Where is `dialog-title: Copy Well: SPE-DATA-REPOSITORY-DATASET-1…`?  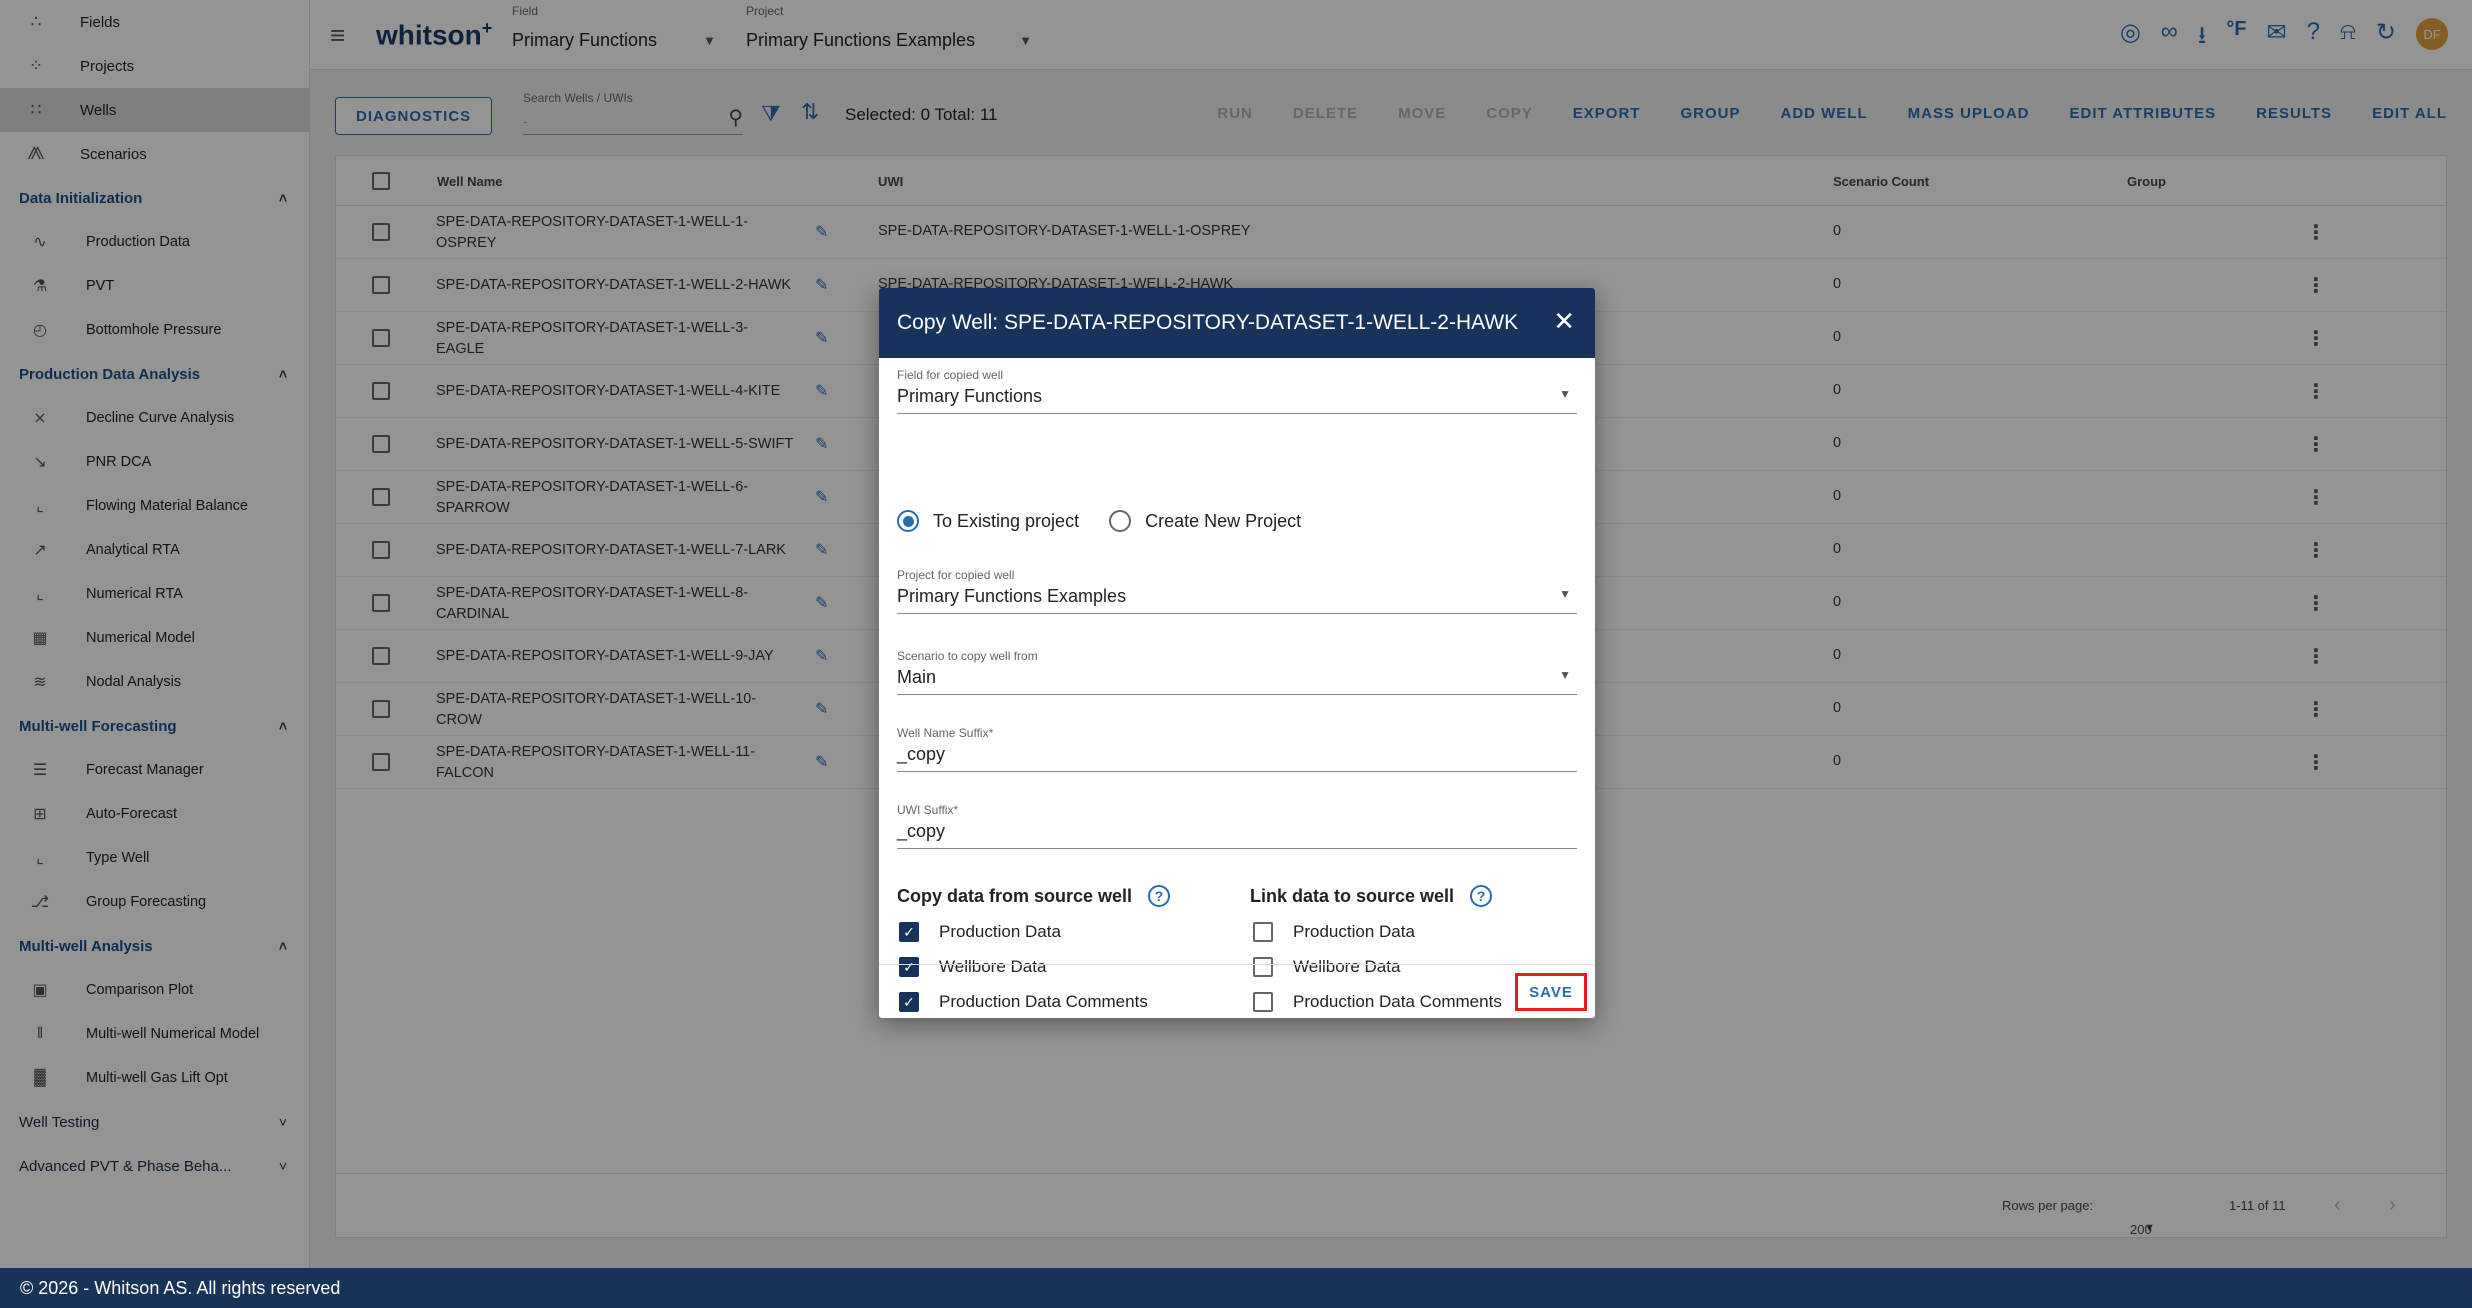
dialog-title: Copy Well: SPE-DATA-REPOSITORY-DATASET-1… is located at coordinates (1208, 322).